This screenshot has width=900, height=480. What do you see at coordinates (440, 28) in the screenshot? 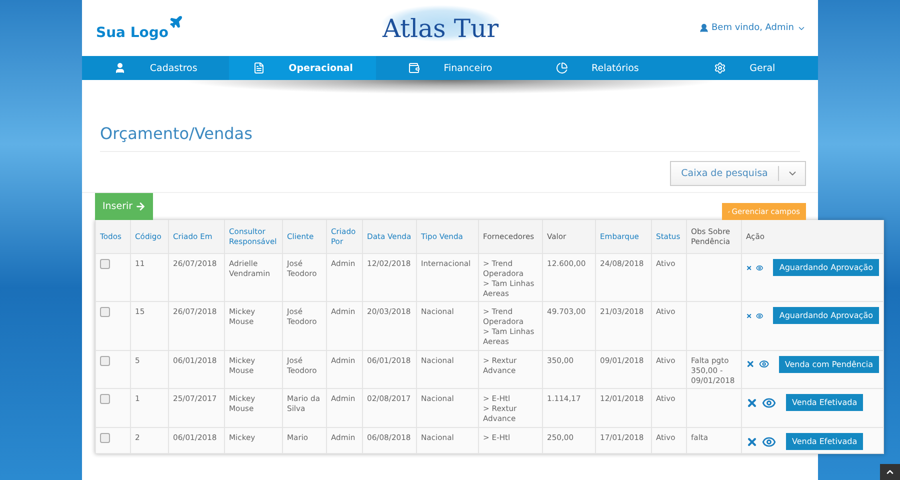
I see `brand-logo-text: Atlas Tur` at bounding box center [440, 28].